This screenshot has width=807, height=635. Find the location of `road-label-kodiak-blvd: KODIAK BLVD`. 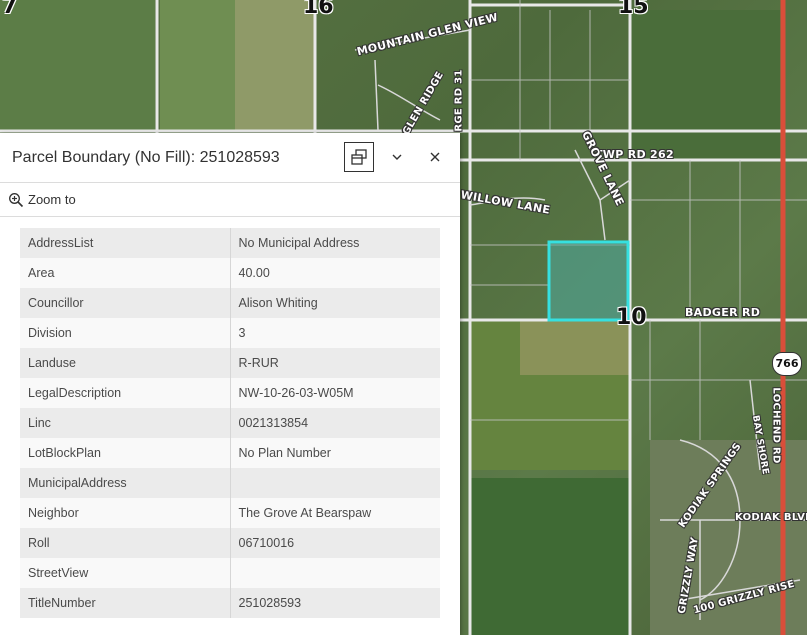

road-label-kodiak-blvd: KODIAK BLVD is located at coordinates (771, 517).